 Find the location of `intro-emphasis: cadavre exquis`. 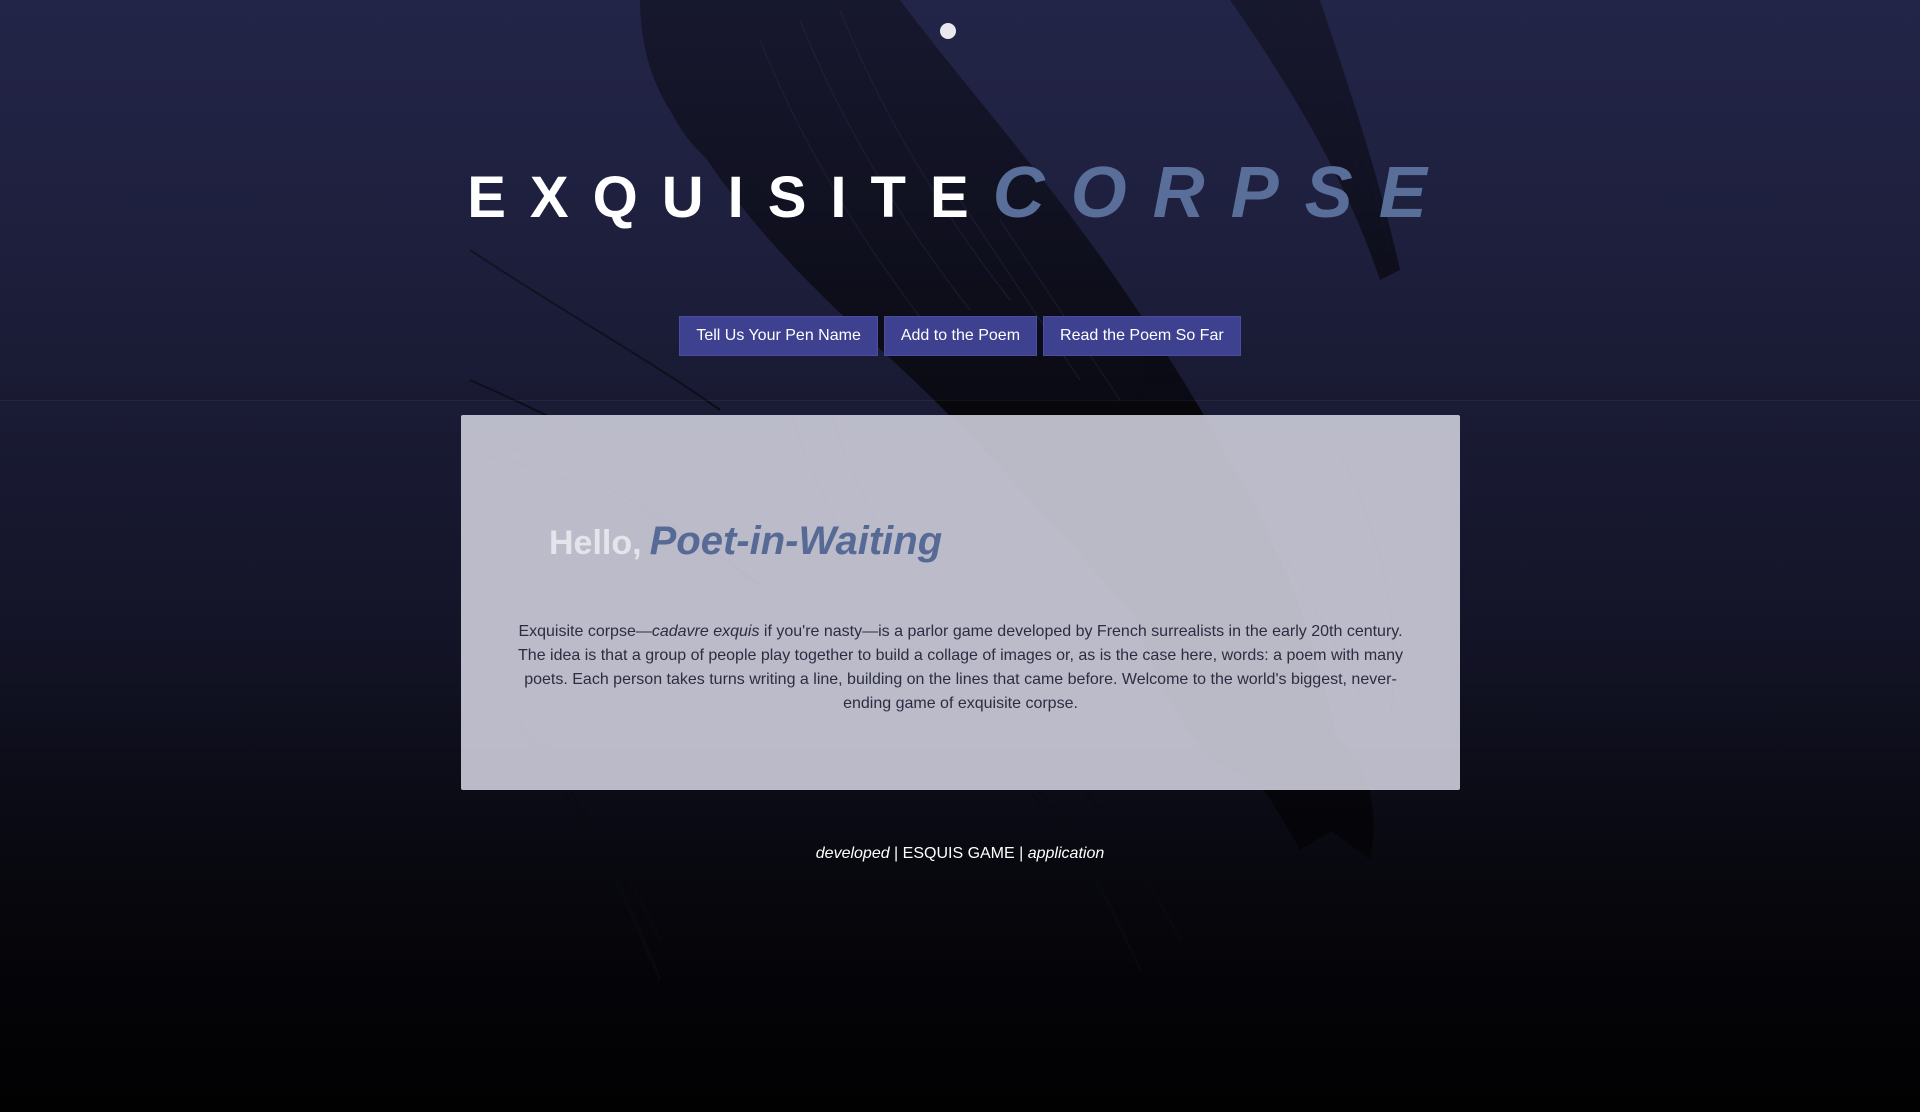

intro-emphasis: cadavre exquis is located at coordinates (705, 631).